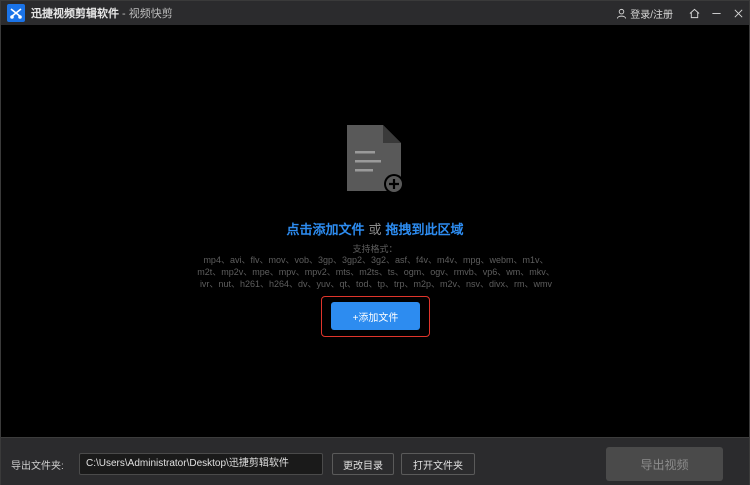  I want to click on minimize-icon, so click(716, 13).